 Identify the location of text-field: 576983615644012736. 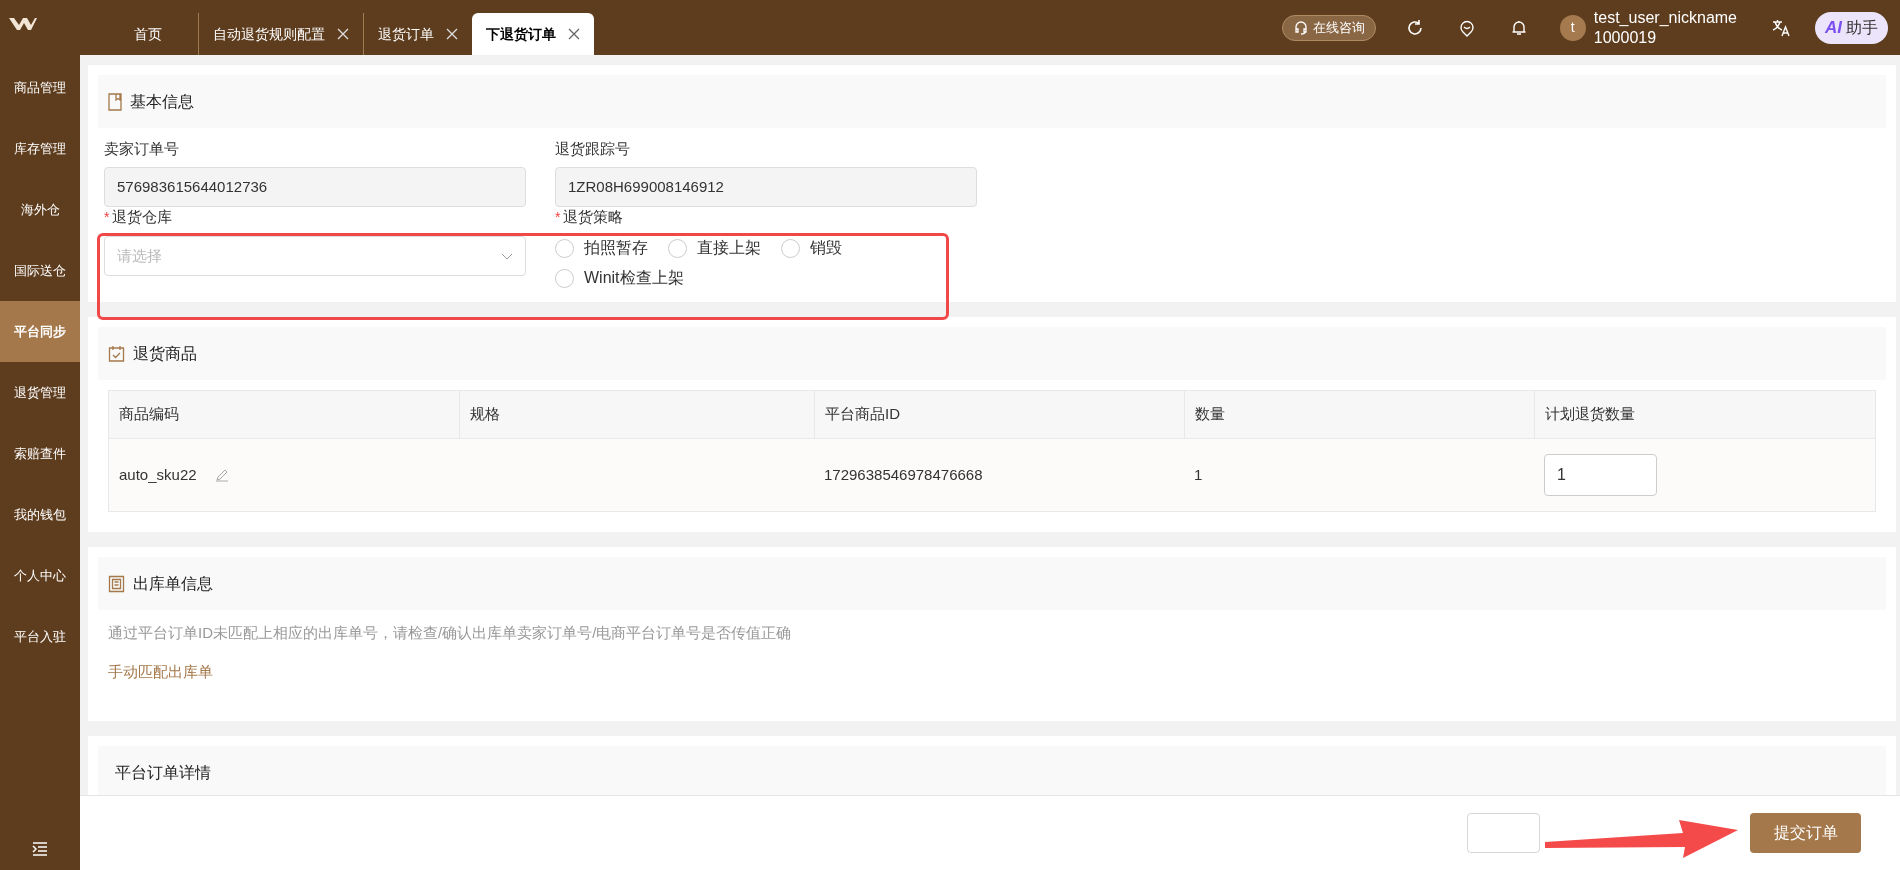
(315, 187).